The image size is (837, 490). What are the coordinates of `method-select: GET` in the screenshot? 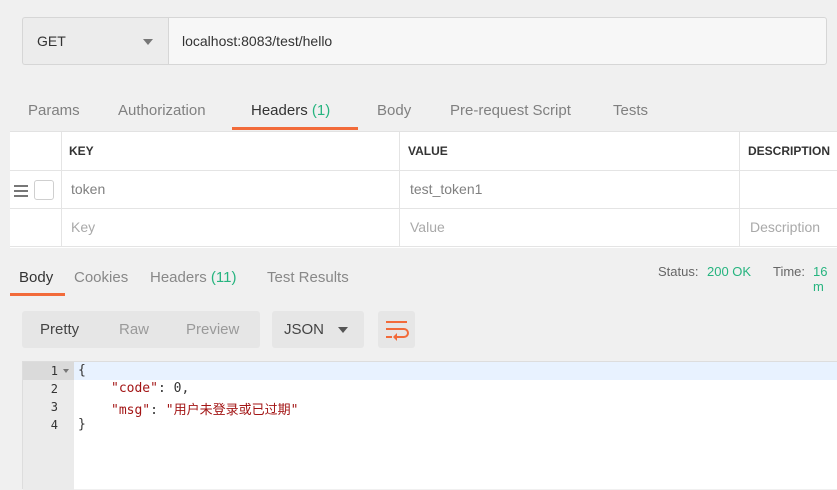 It's located at (95, 41).